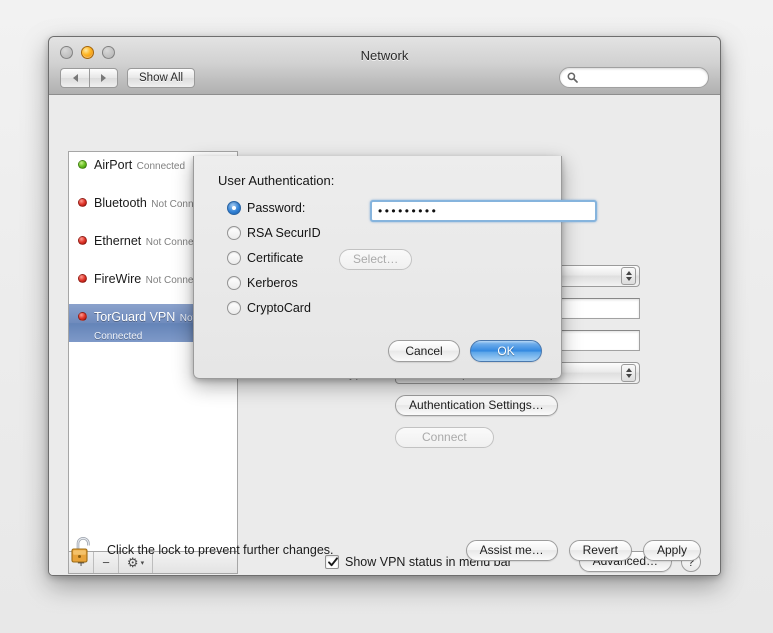 The image size is (773, 633). What do you see at coordinates (135, 317) in the screenshot?
I see `service-name: TorGuard VPN` at bounding box center [135, 317].